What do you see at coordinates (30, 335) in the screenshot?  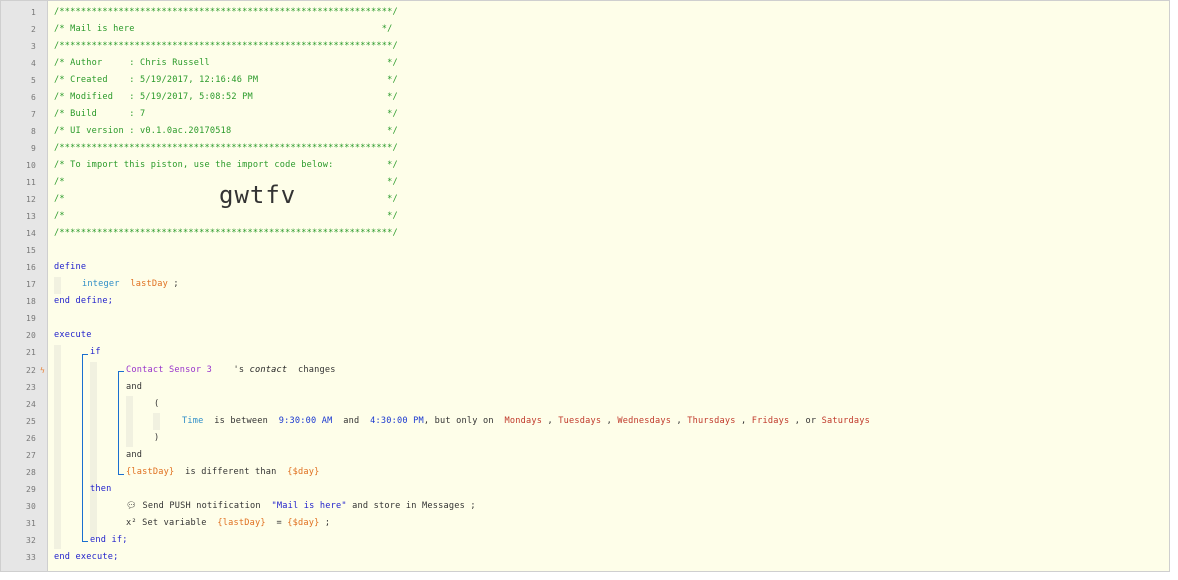 I see `line-number: 20` at bounding box center [30, 335].